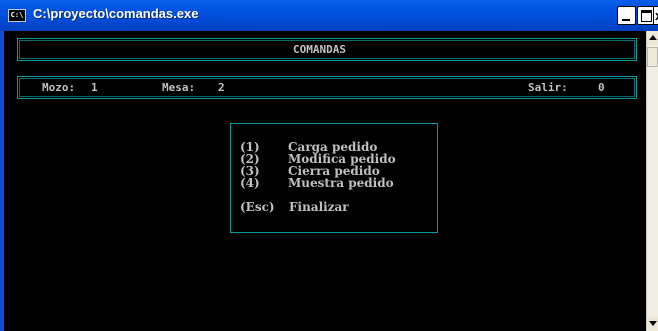 This screenshot has width=658, height=331. I want to click on vertical-scrollbar, so click(652, 181).